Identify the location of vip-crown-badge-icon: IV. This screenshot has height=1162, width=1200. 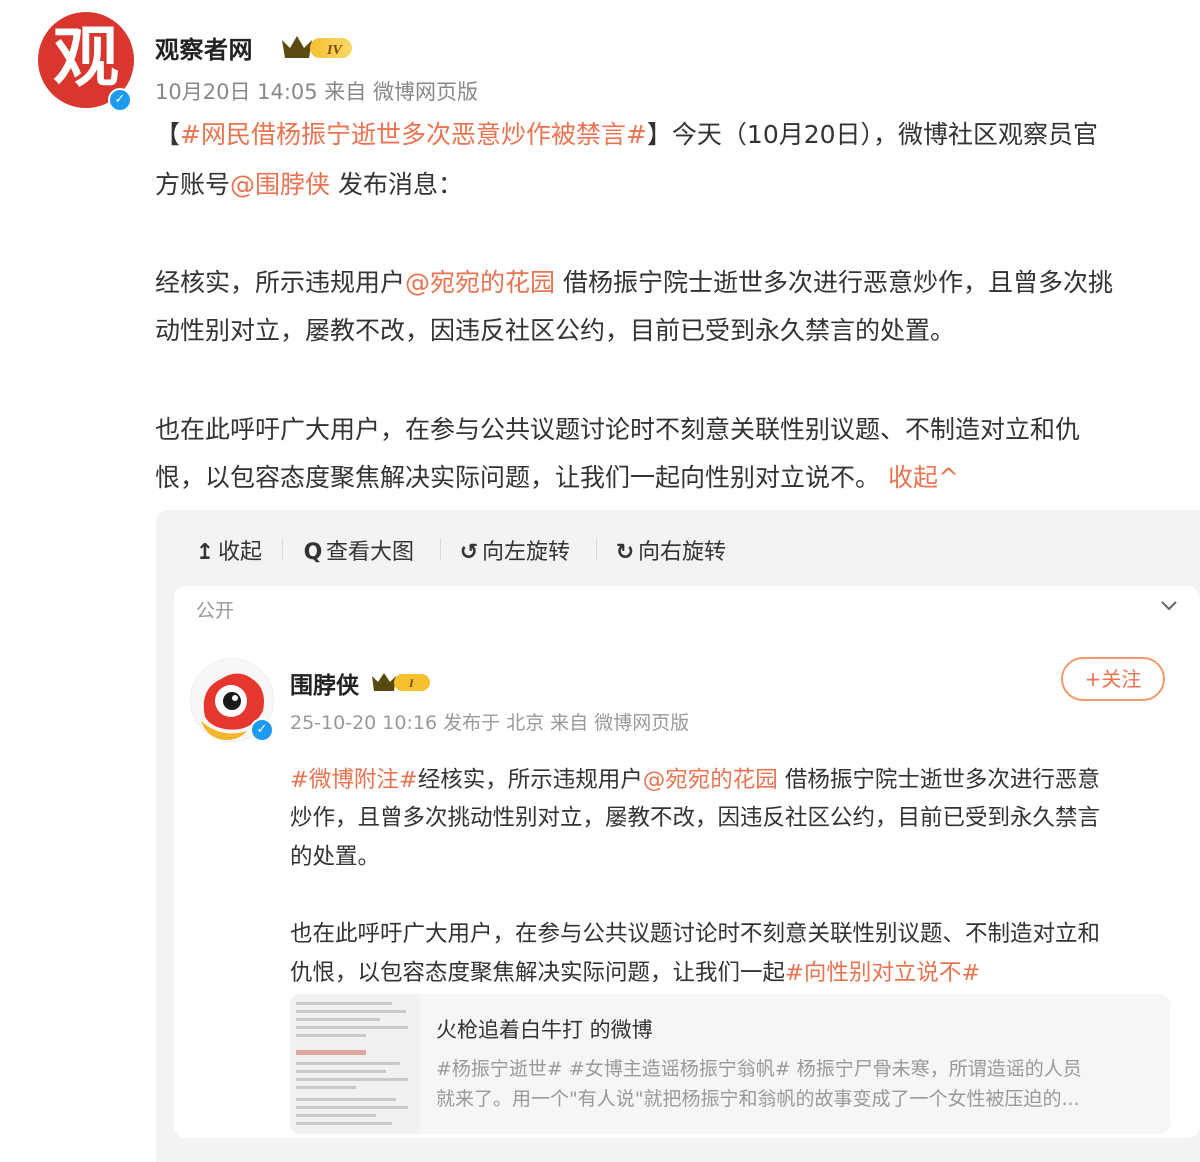
(317, 47).